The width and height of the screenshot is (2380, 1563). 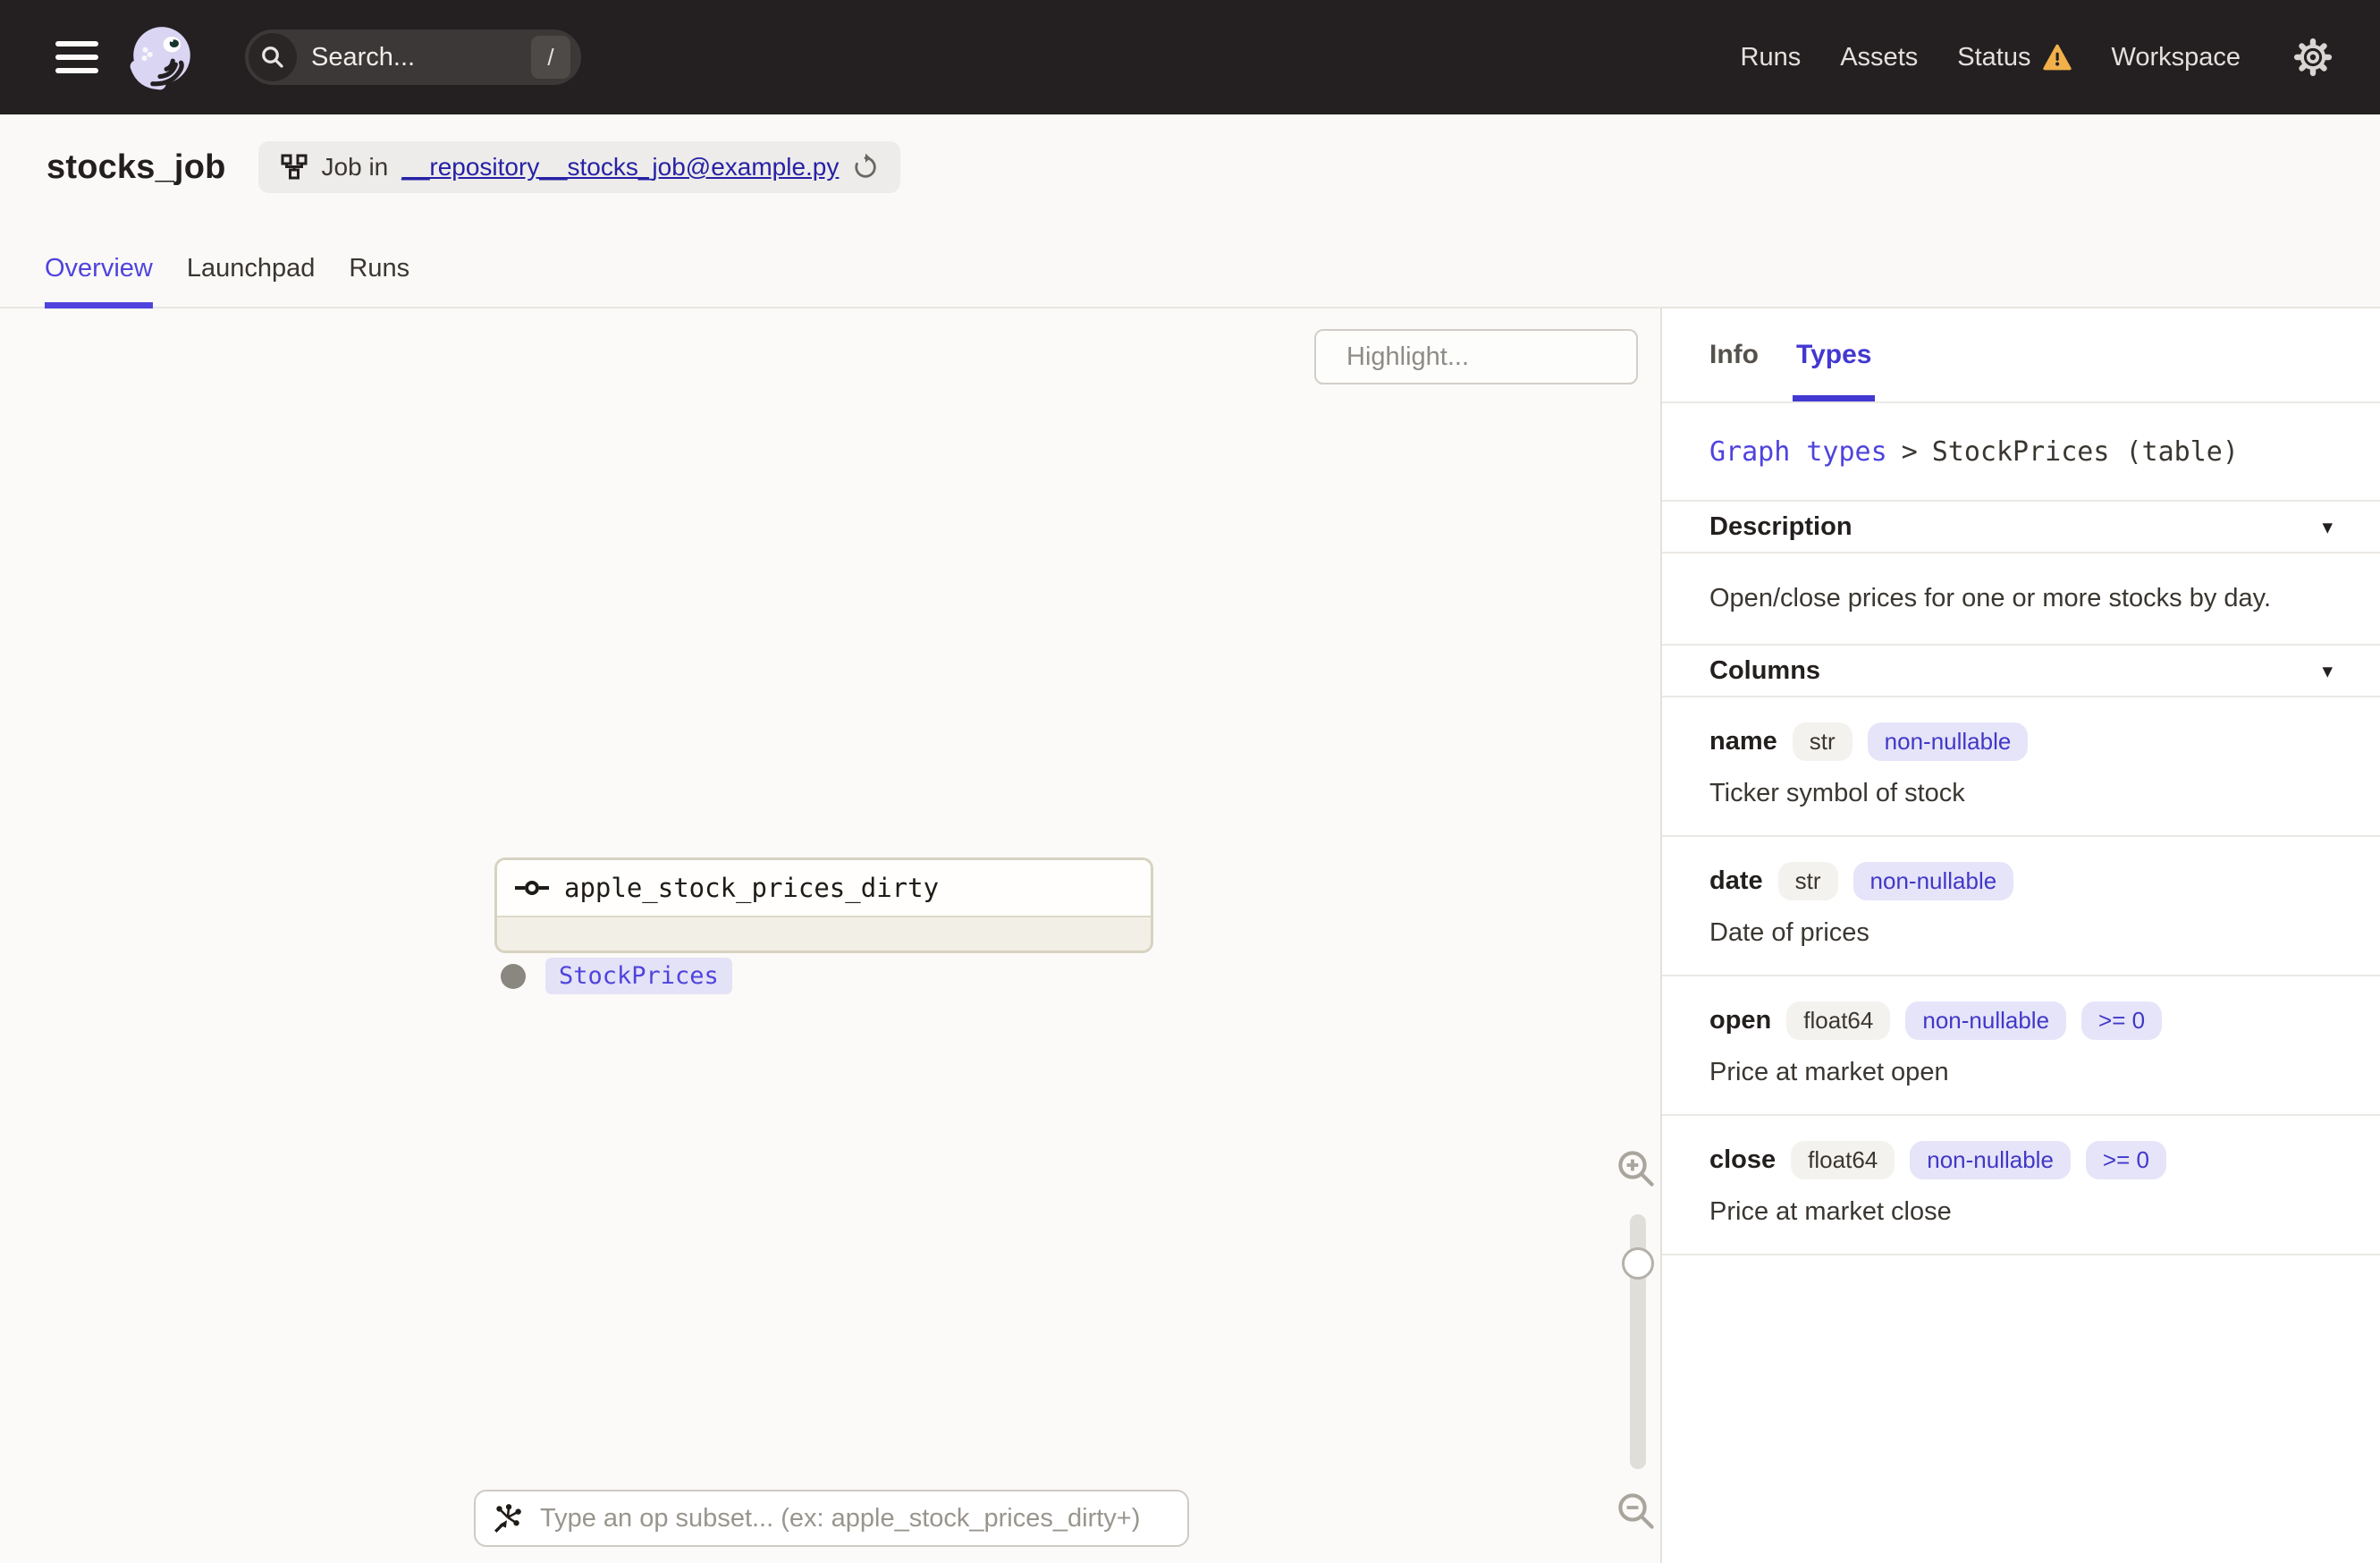 I want to click on section-title: Columns, so click(x=1765, y=670).